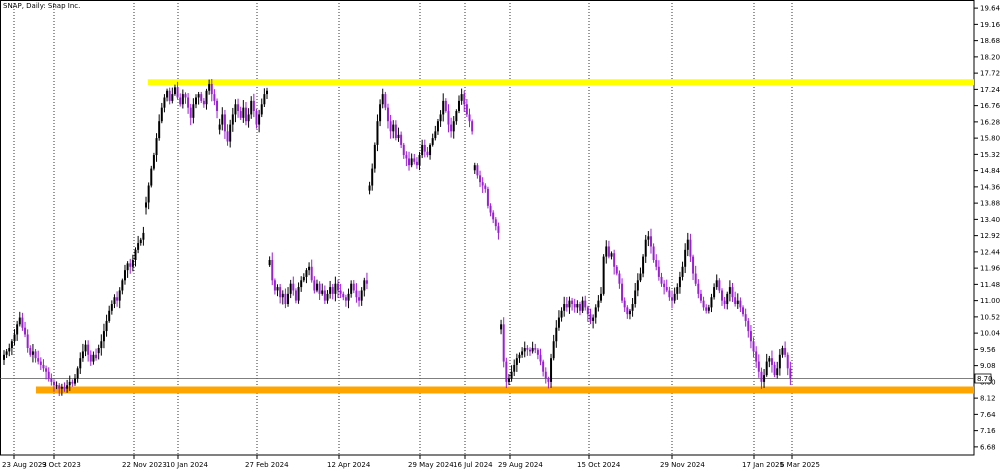 The height and width of the screenshot is (474, 1000). What do you see at coordinates (990, 187) in the screenshot?
I see `y-tick-label: 14.36` at bounding box center [990, 187].